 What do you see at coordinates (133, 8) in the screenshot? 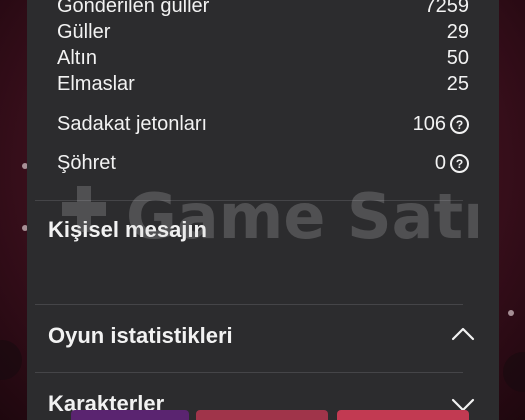
I see `stat-label: Gönderilen güller` at bounding box center [133, 8].